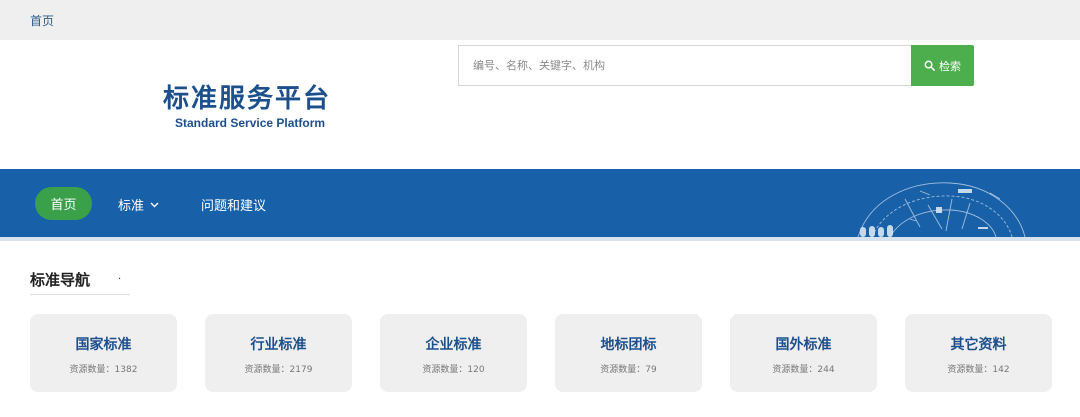 This screenshot has width=1080, height=417. Describe the element at coordinates (103, 345) in the screenshot. I see `category-title: 国家标准` at that location.